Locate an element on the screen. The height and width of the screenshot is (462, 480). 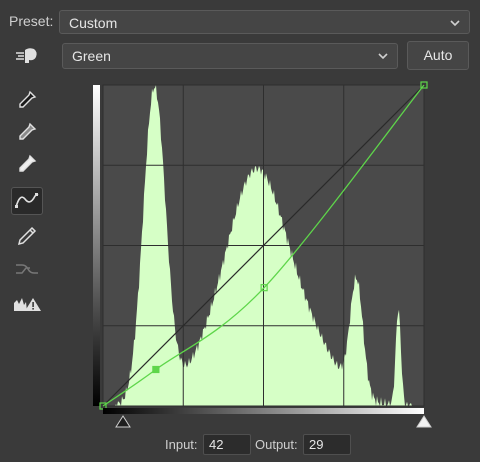
white-point-slider is located at coordinates (424, 421).